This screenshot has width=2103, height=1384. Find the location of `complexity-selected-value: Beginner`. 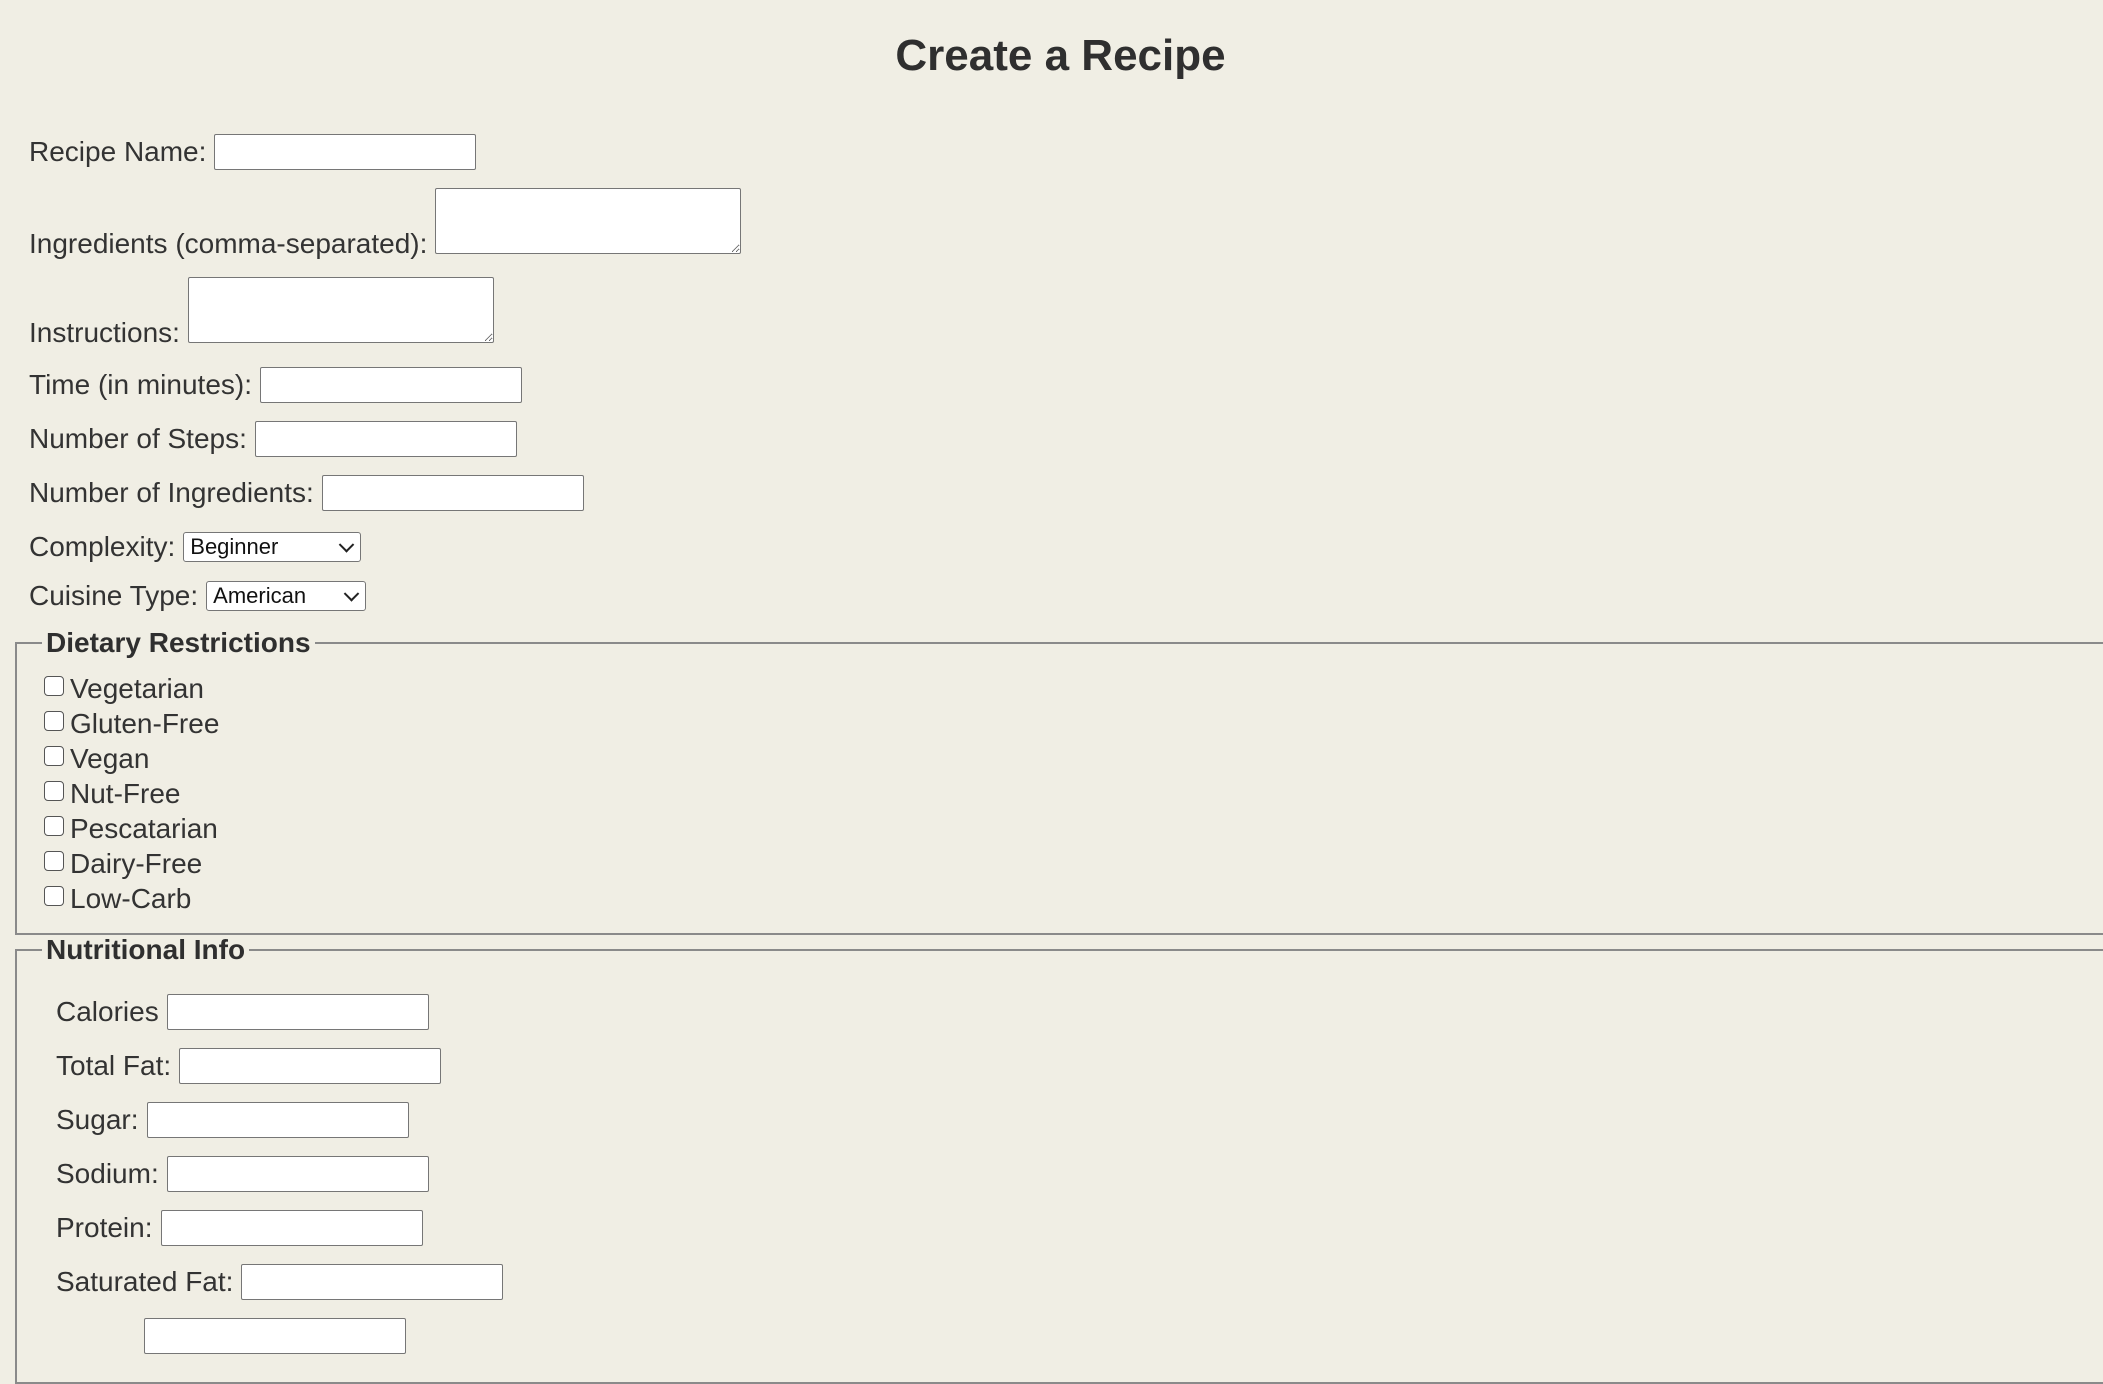

complexity-selected-value: Beginner is located at coordinates (234, 546).